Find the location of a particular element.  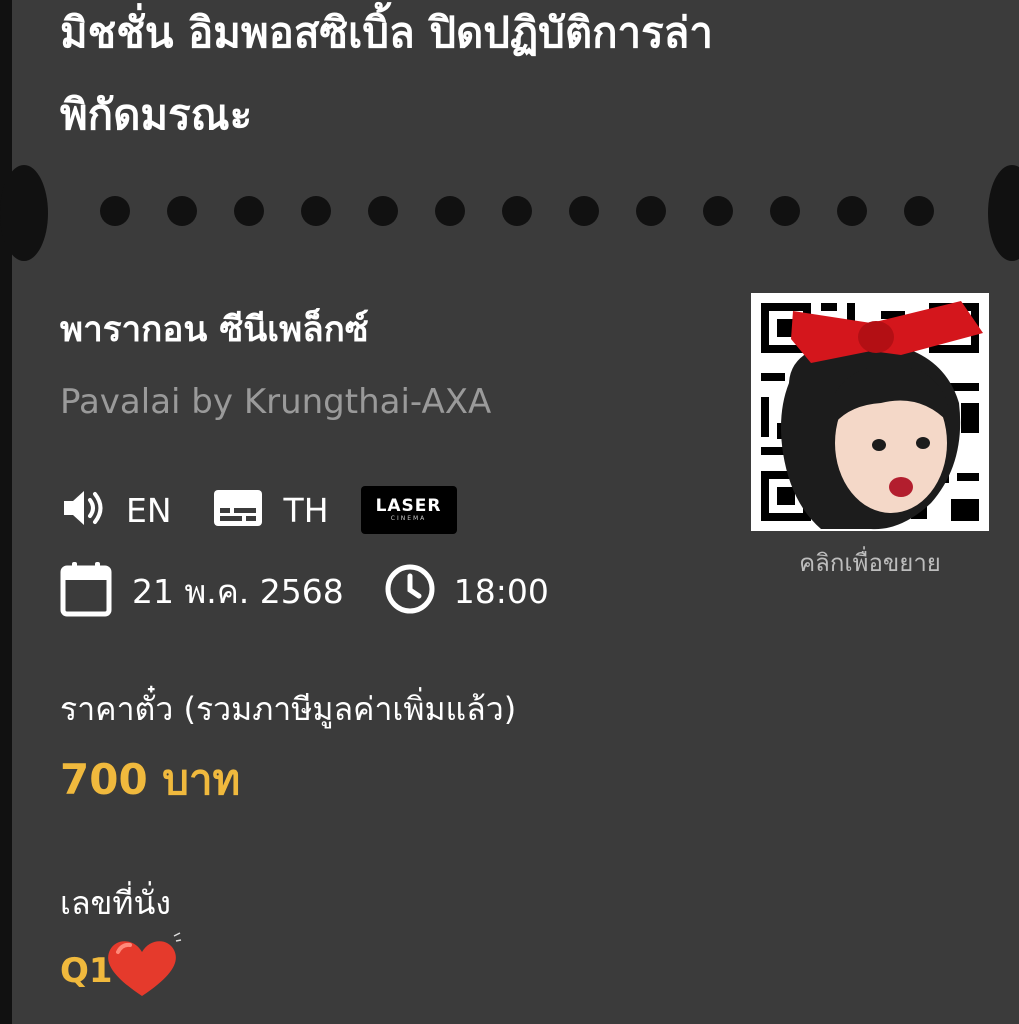

calendar-icon is located at coordinates (86, 591).